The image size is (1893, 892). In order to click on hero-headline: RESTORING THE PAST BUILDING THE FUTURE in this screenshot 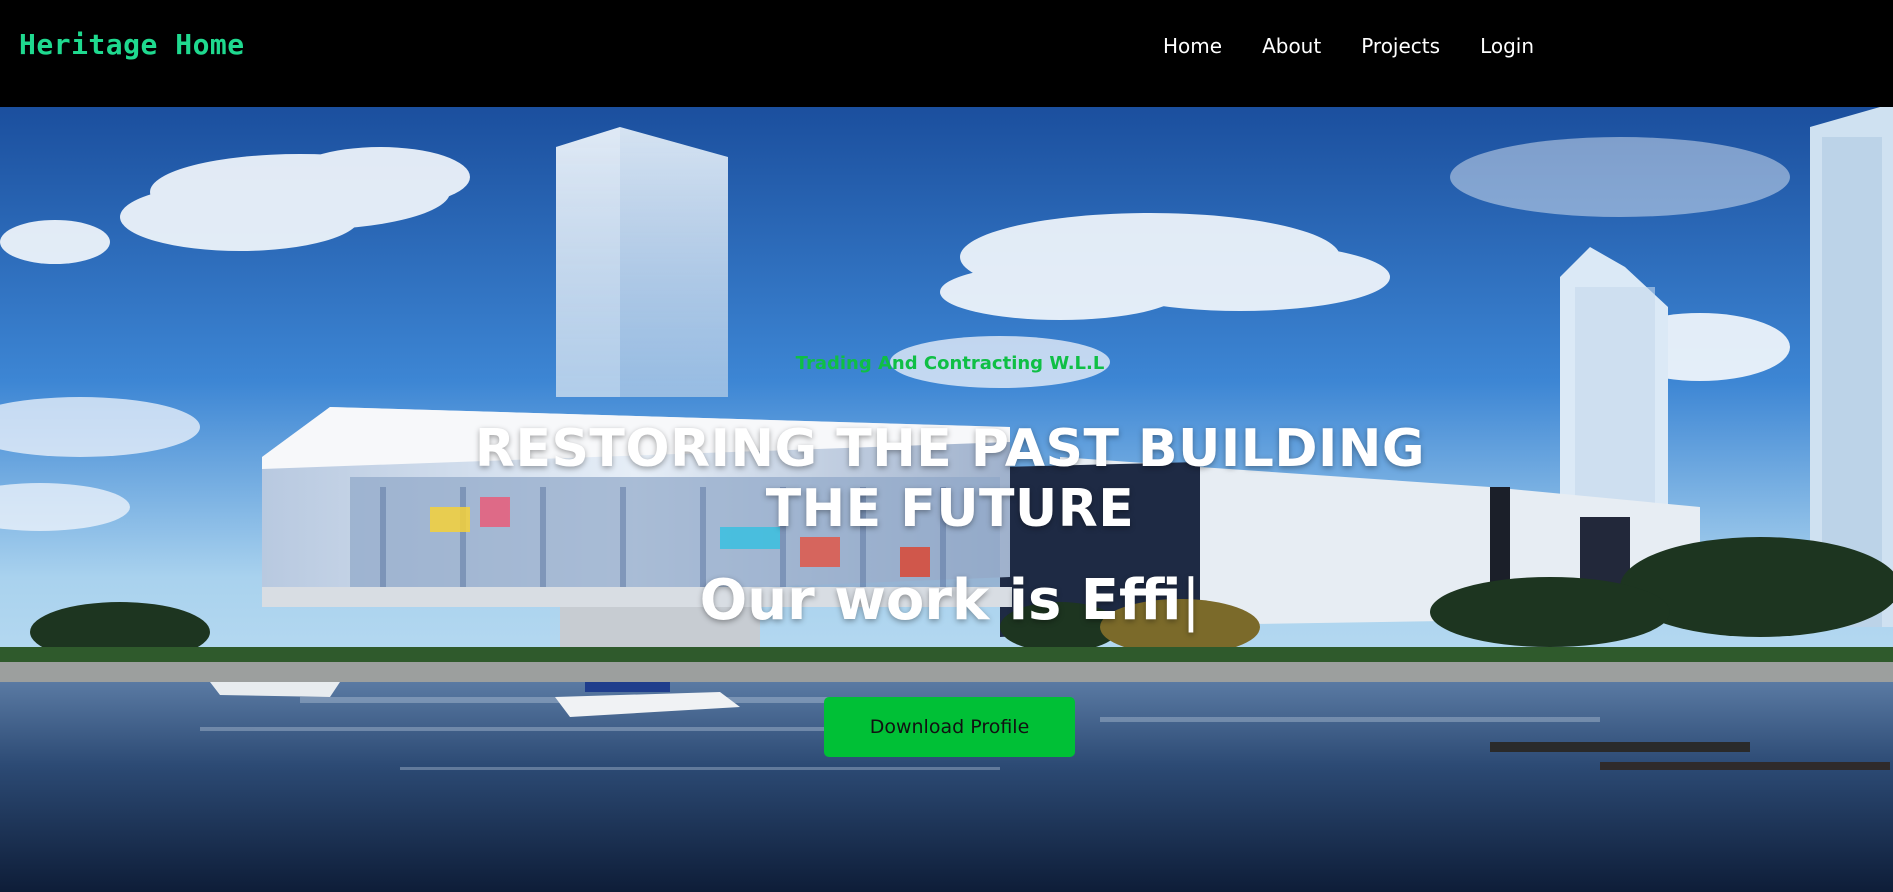, I will do `click(950, 479)`.